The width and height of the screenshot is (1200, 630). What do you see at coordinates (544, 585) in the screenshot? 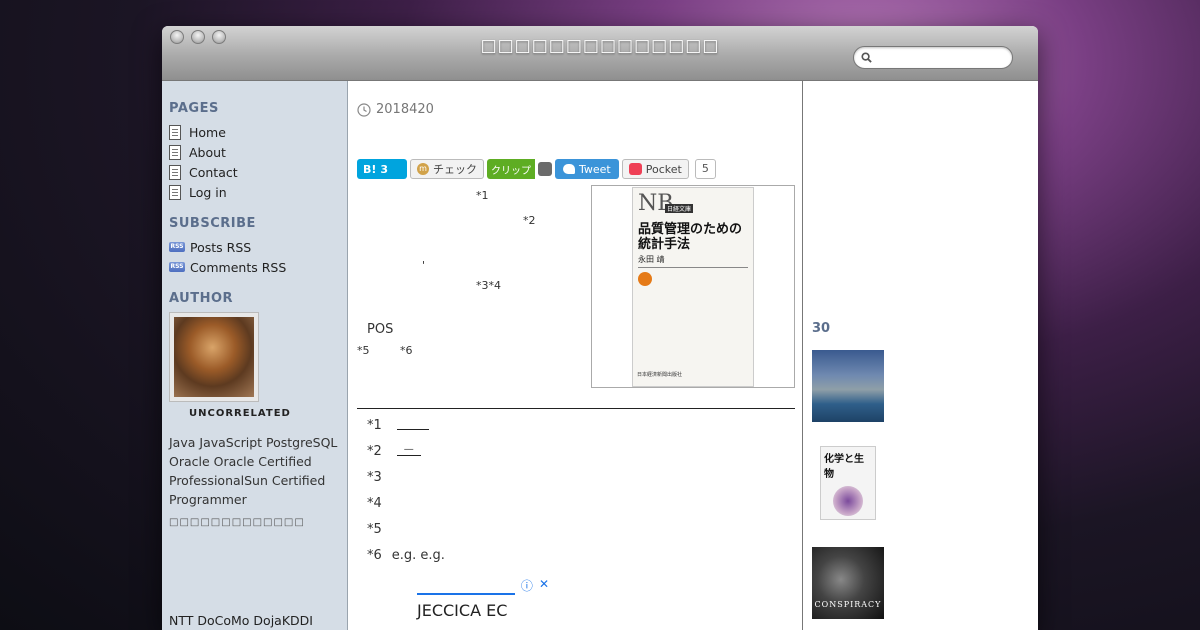
I see `ad-close-icon: ✕` at bounding box center [544, 585].